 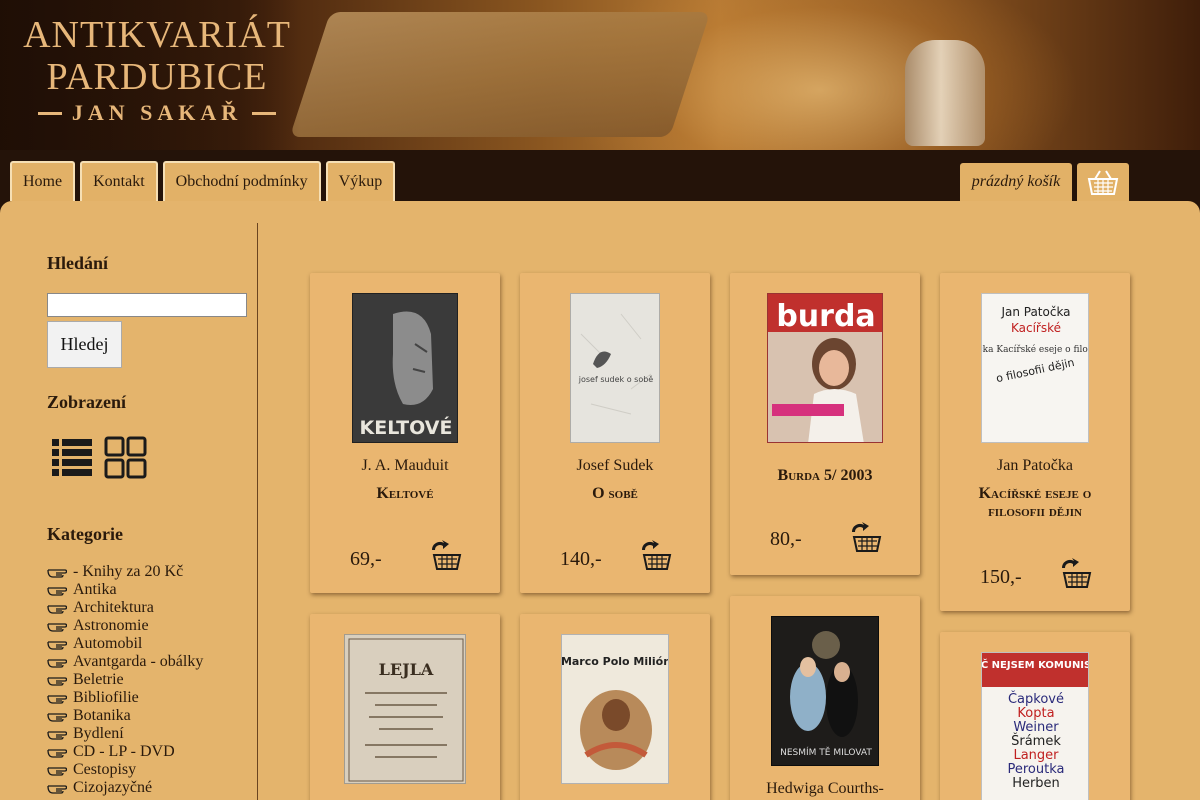 What do you see at coordinates (264, 113) in the screenshot?
I see `logo-dash-right` at bounding box center [264, 113].